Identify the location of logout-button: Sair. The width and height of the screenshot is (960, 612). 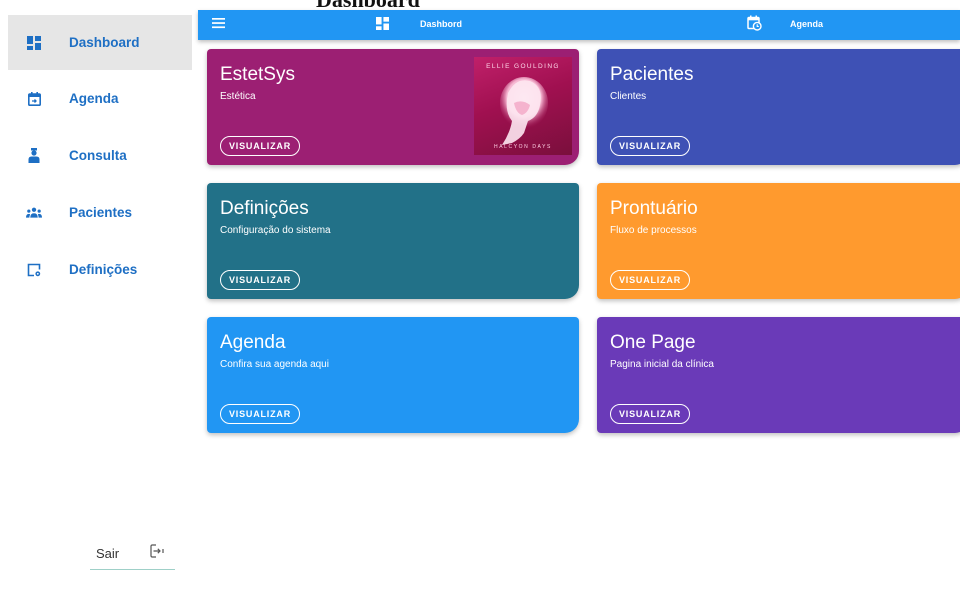
(132, 554).